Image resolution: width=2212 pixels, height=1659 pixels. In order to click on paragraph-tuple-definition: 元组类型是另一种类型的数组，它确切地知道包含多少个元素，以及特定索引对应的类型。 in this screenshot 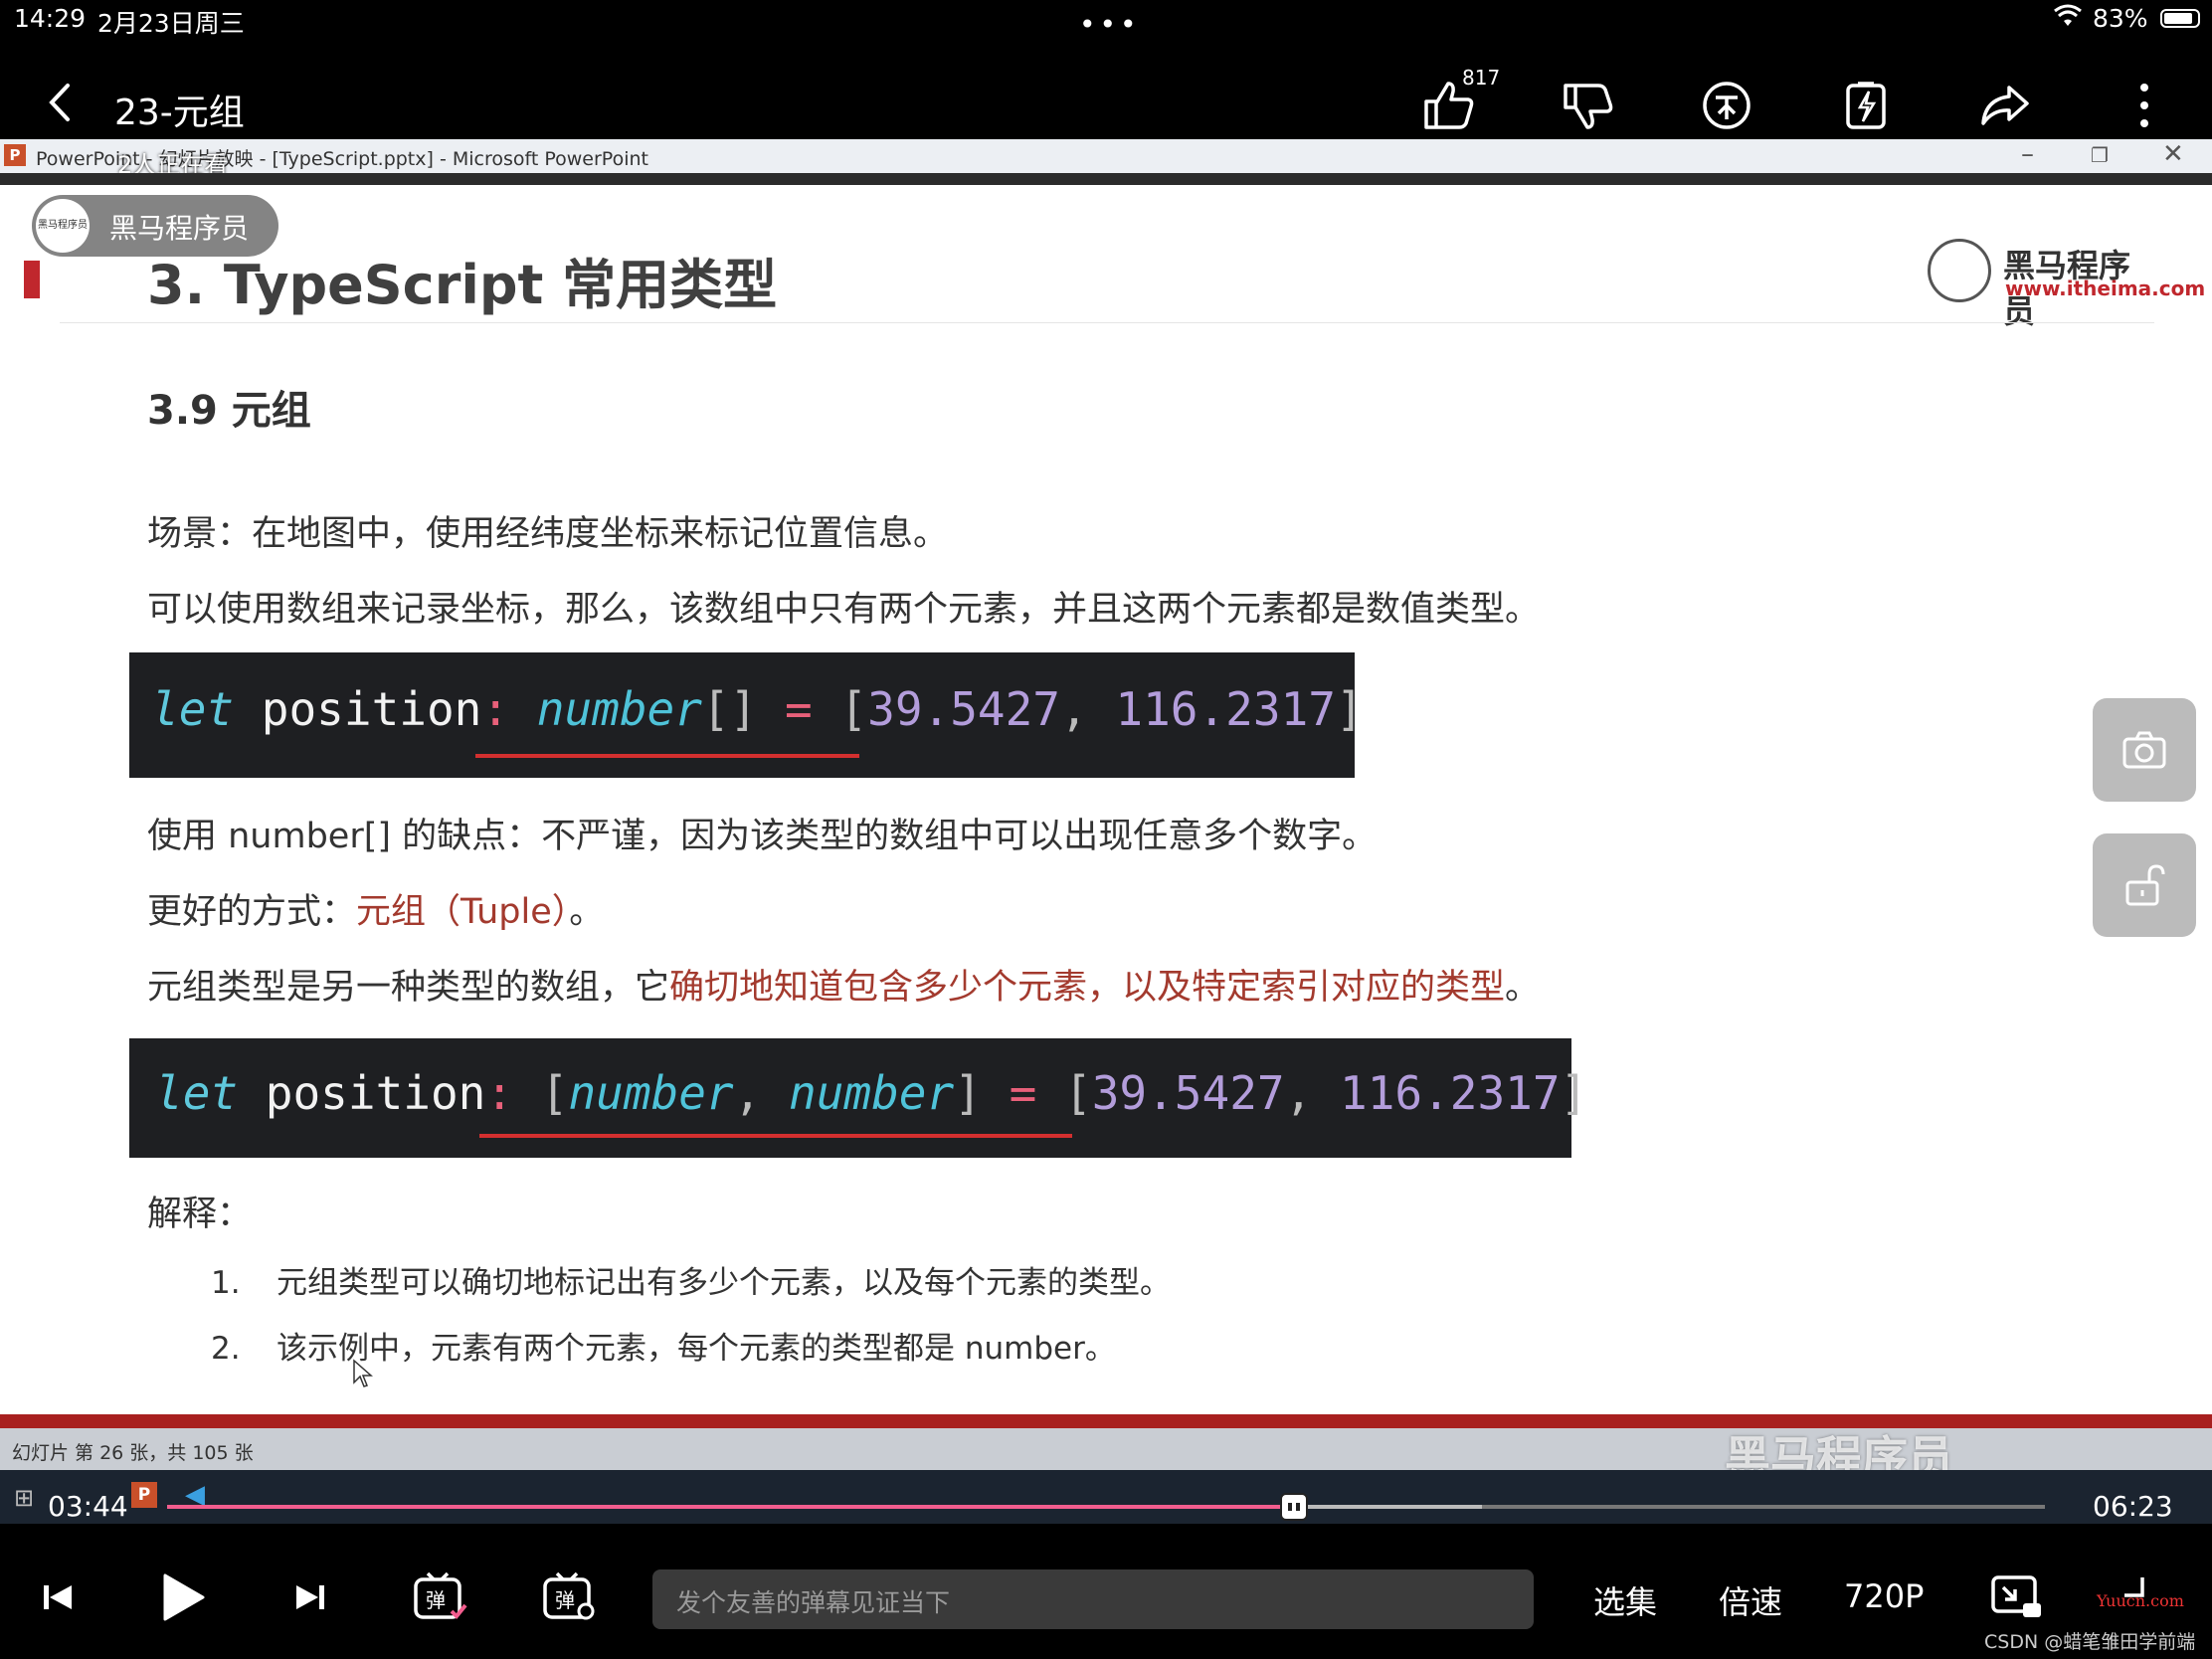, I will do `click(844, 988)`.